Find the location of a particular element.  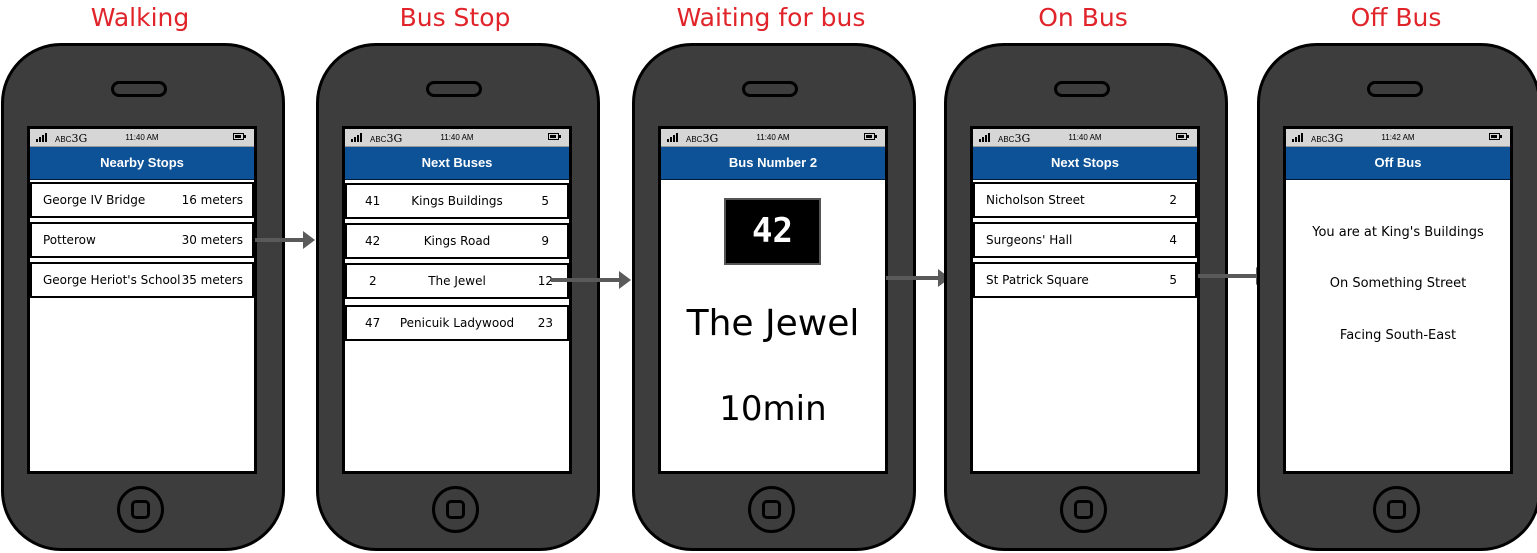

bus-item: 42 Kings Road 9 is located at coordinates (457, 241).